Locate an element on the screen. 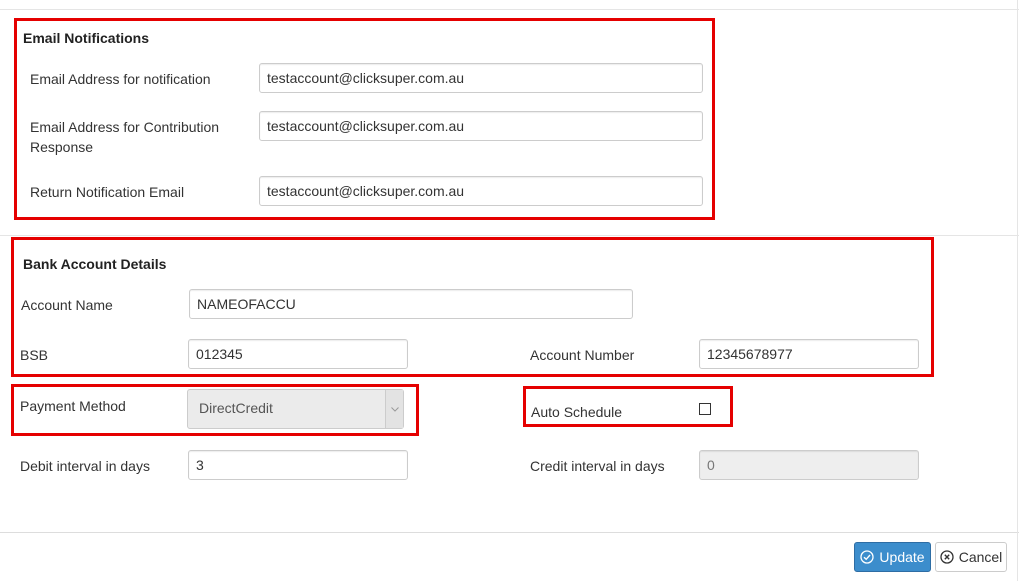 The image size is (1019, 581). account-number-label: Account Number is located at coordinates (582, 355).